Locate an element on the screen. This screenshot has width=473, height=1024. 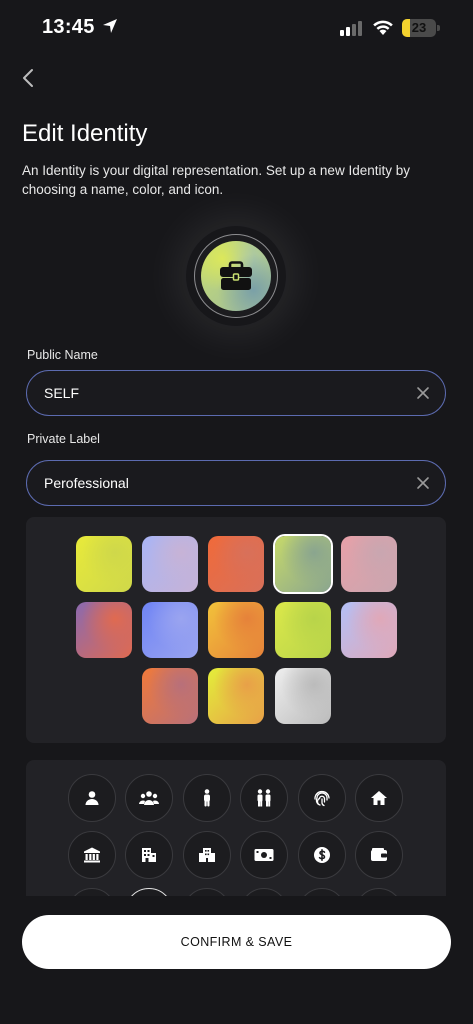
public-name-field is located at coordinates (236, 393).